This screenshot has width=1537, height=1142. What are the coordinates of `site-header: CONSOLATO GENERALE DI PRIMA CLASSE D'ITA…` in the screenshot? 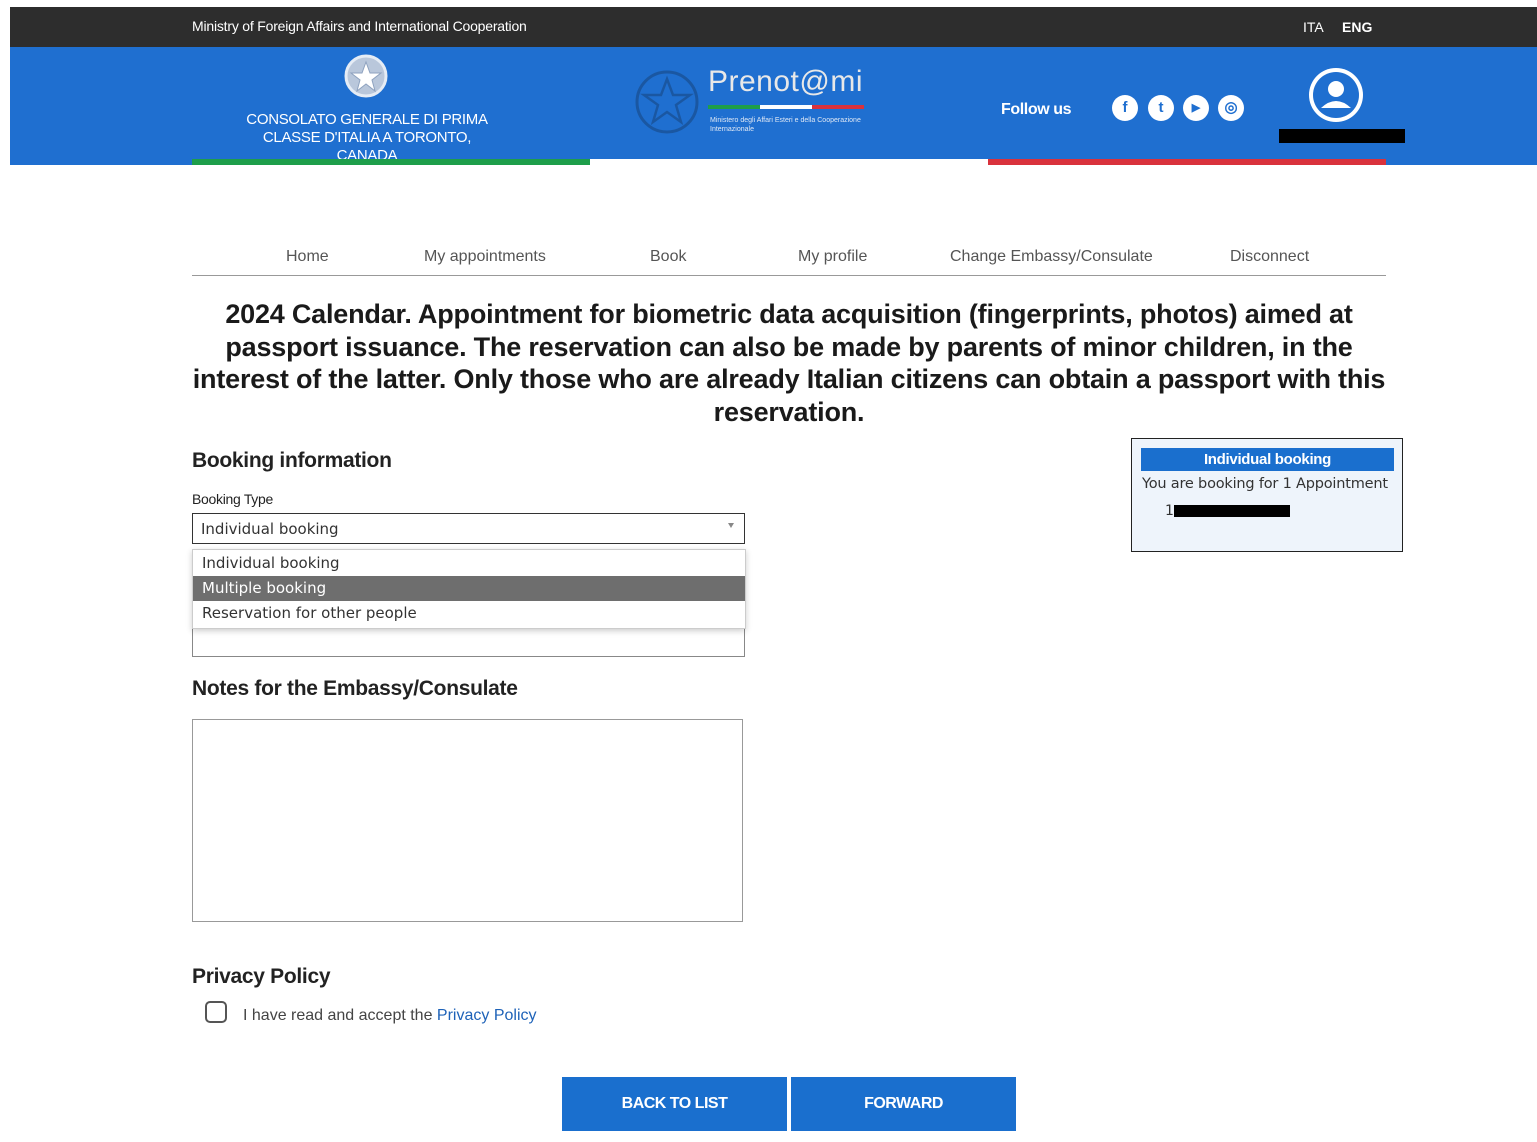 It's located at (773, 106).